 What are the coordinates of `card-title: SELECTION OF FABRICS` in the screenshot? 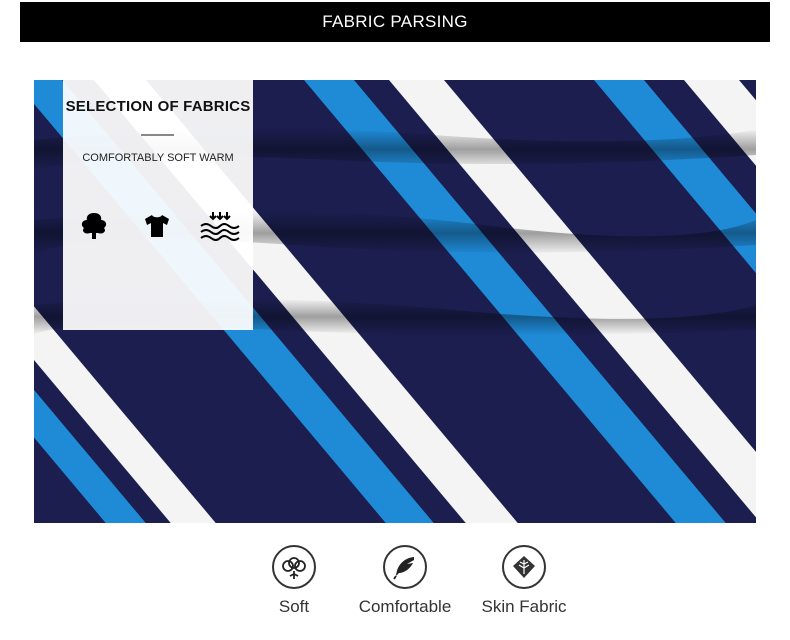 It's located at (158, 106).